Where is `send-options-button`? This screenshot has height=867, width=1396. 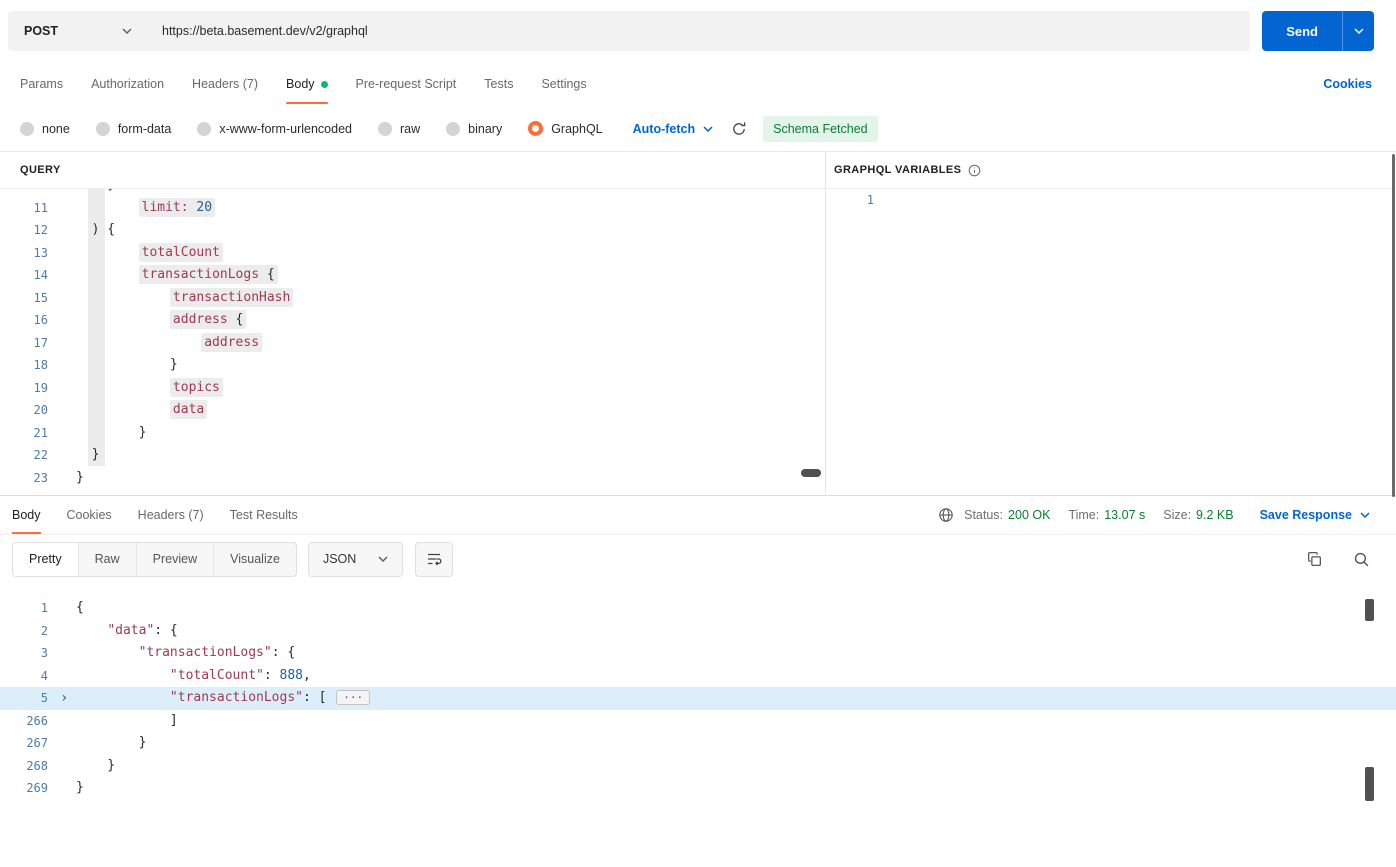
send-options-button is located at coordinates (1358, 31).